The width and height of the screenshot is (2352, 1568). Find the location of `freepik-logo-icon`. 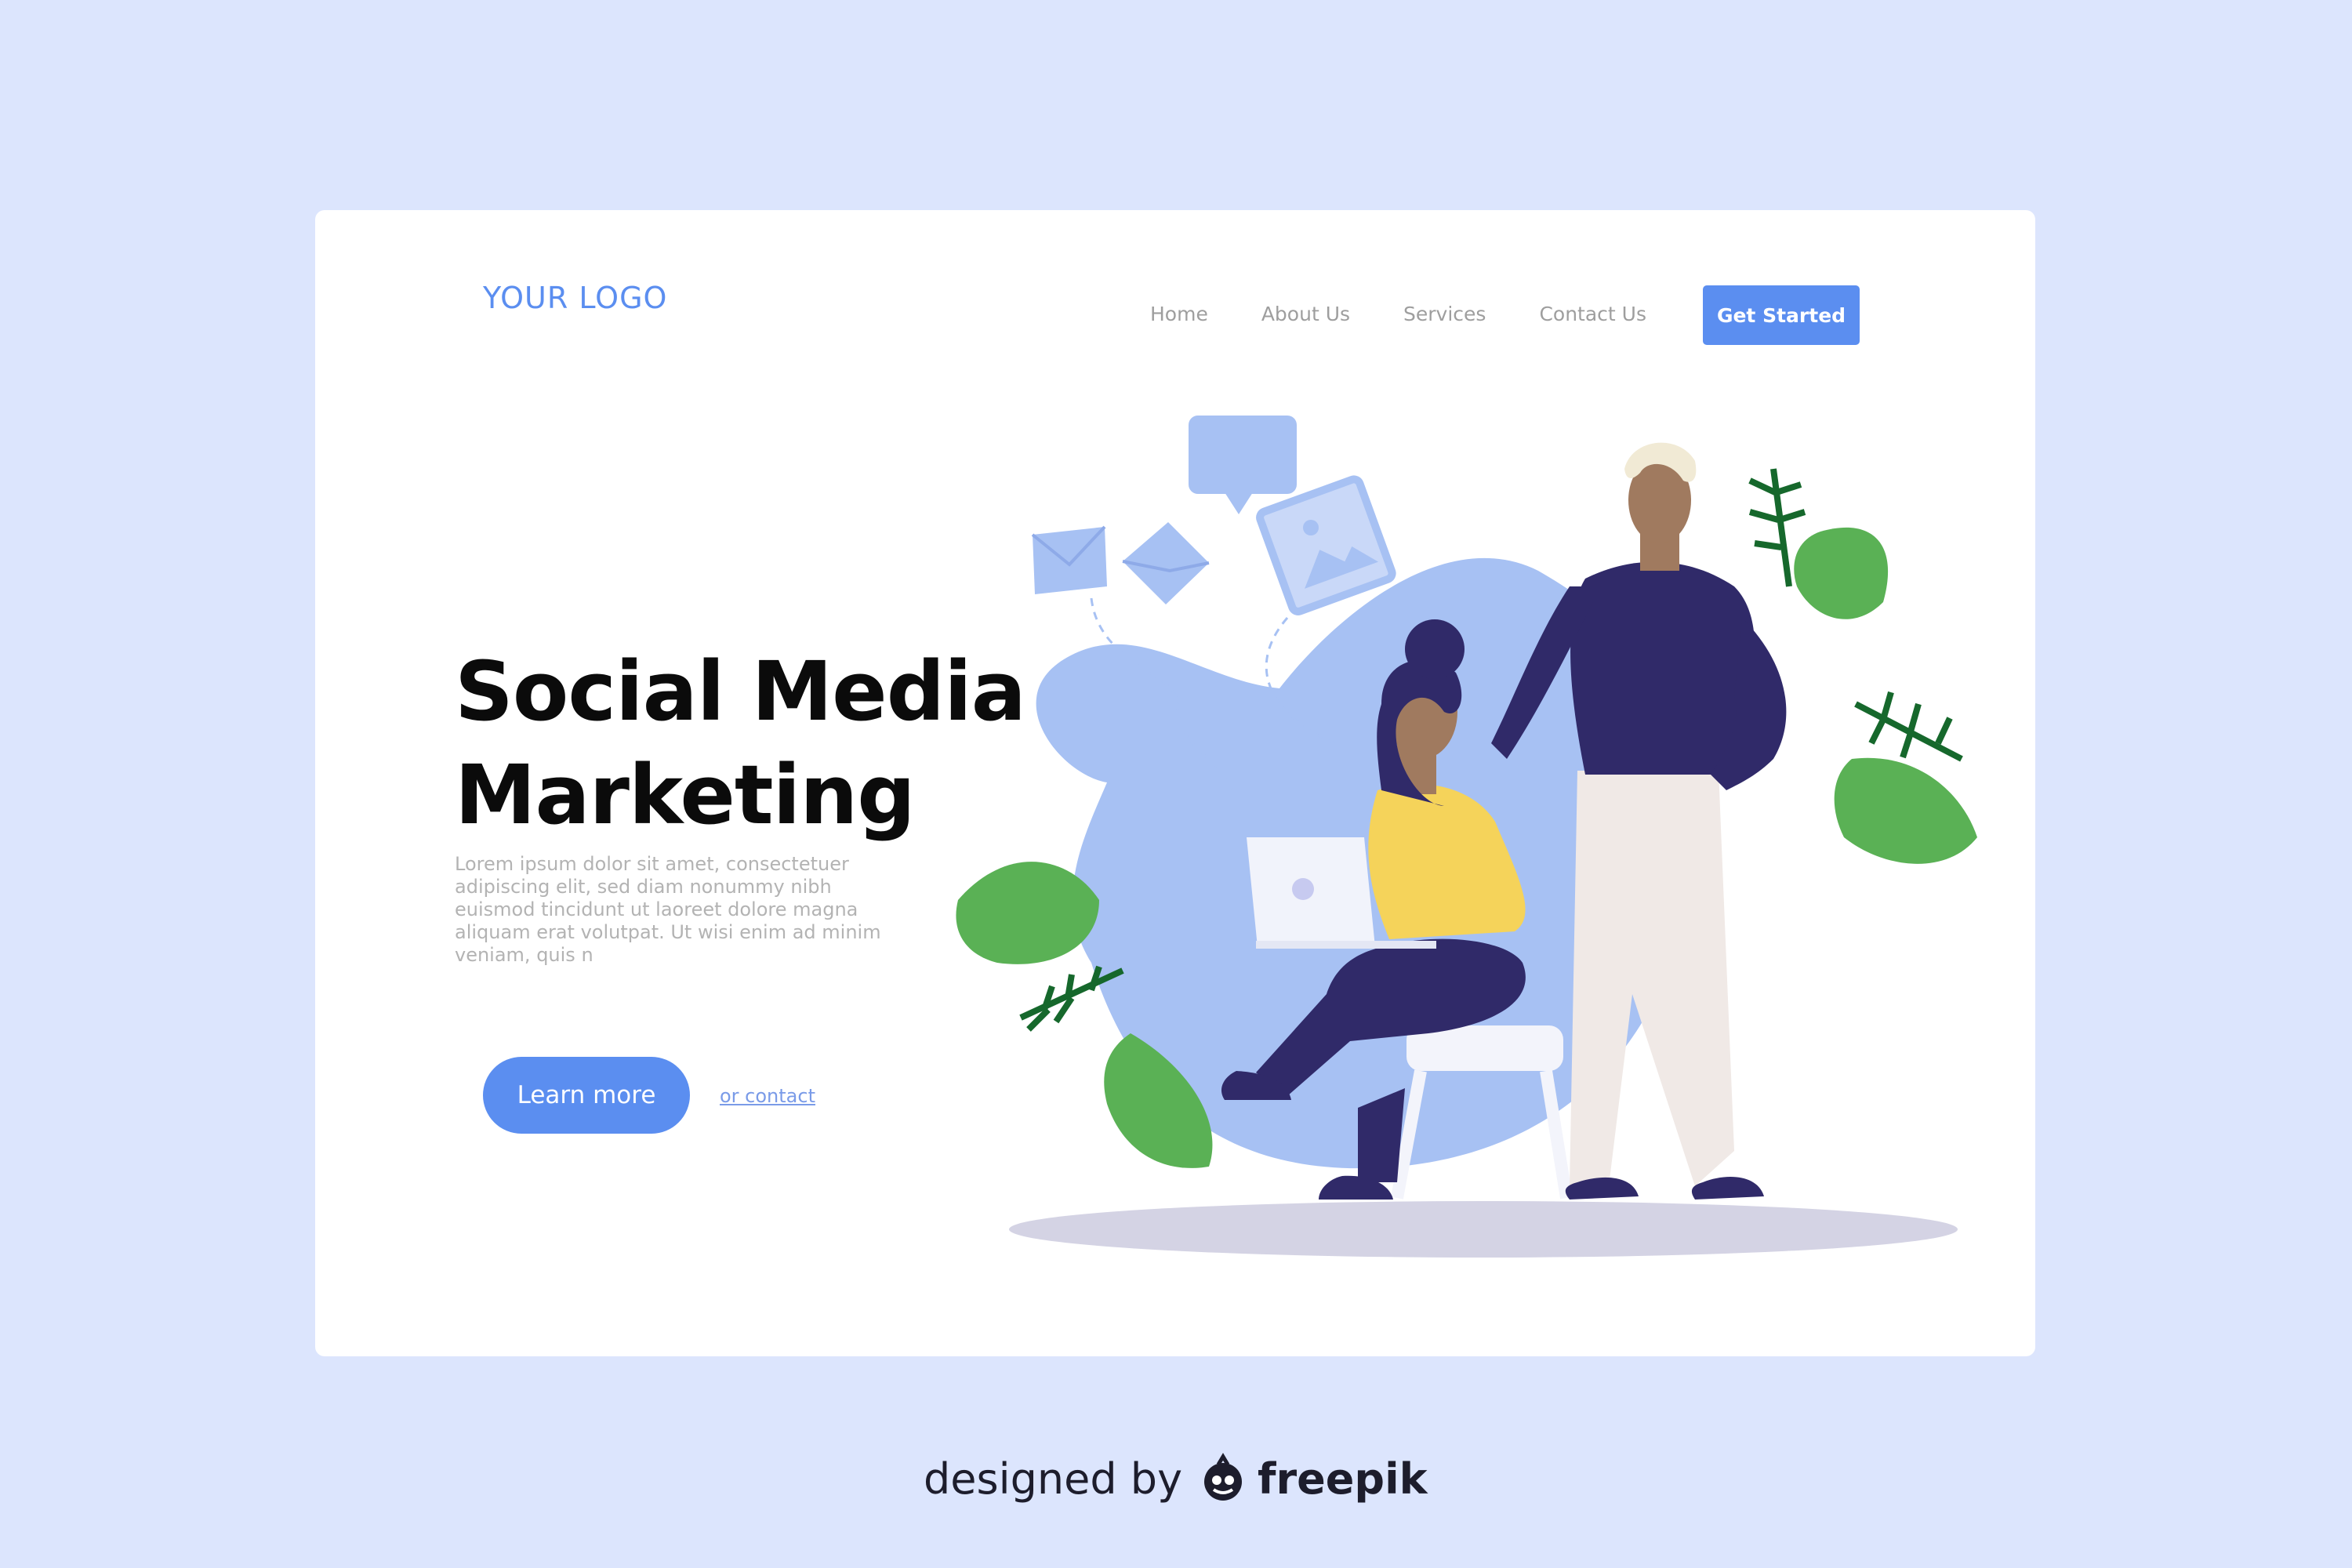

freepik-logo-icon is located at coordinates (1223, 1477).